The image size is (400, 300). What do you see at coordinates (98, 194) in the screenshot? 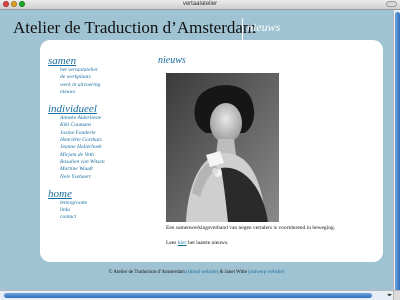
I see `nav-heading-home: home` at bounding box center [98, 194].